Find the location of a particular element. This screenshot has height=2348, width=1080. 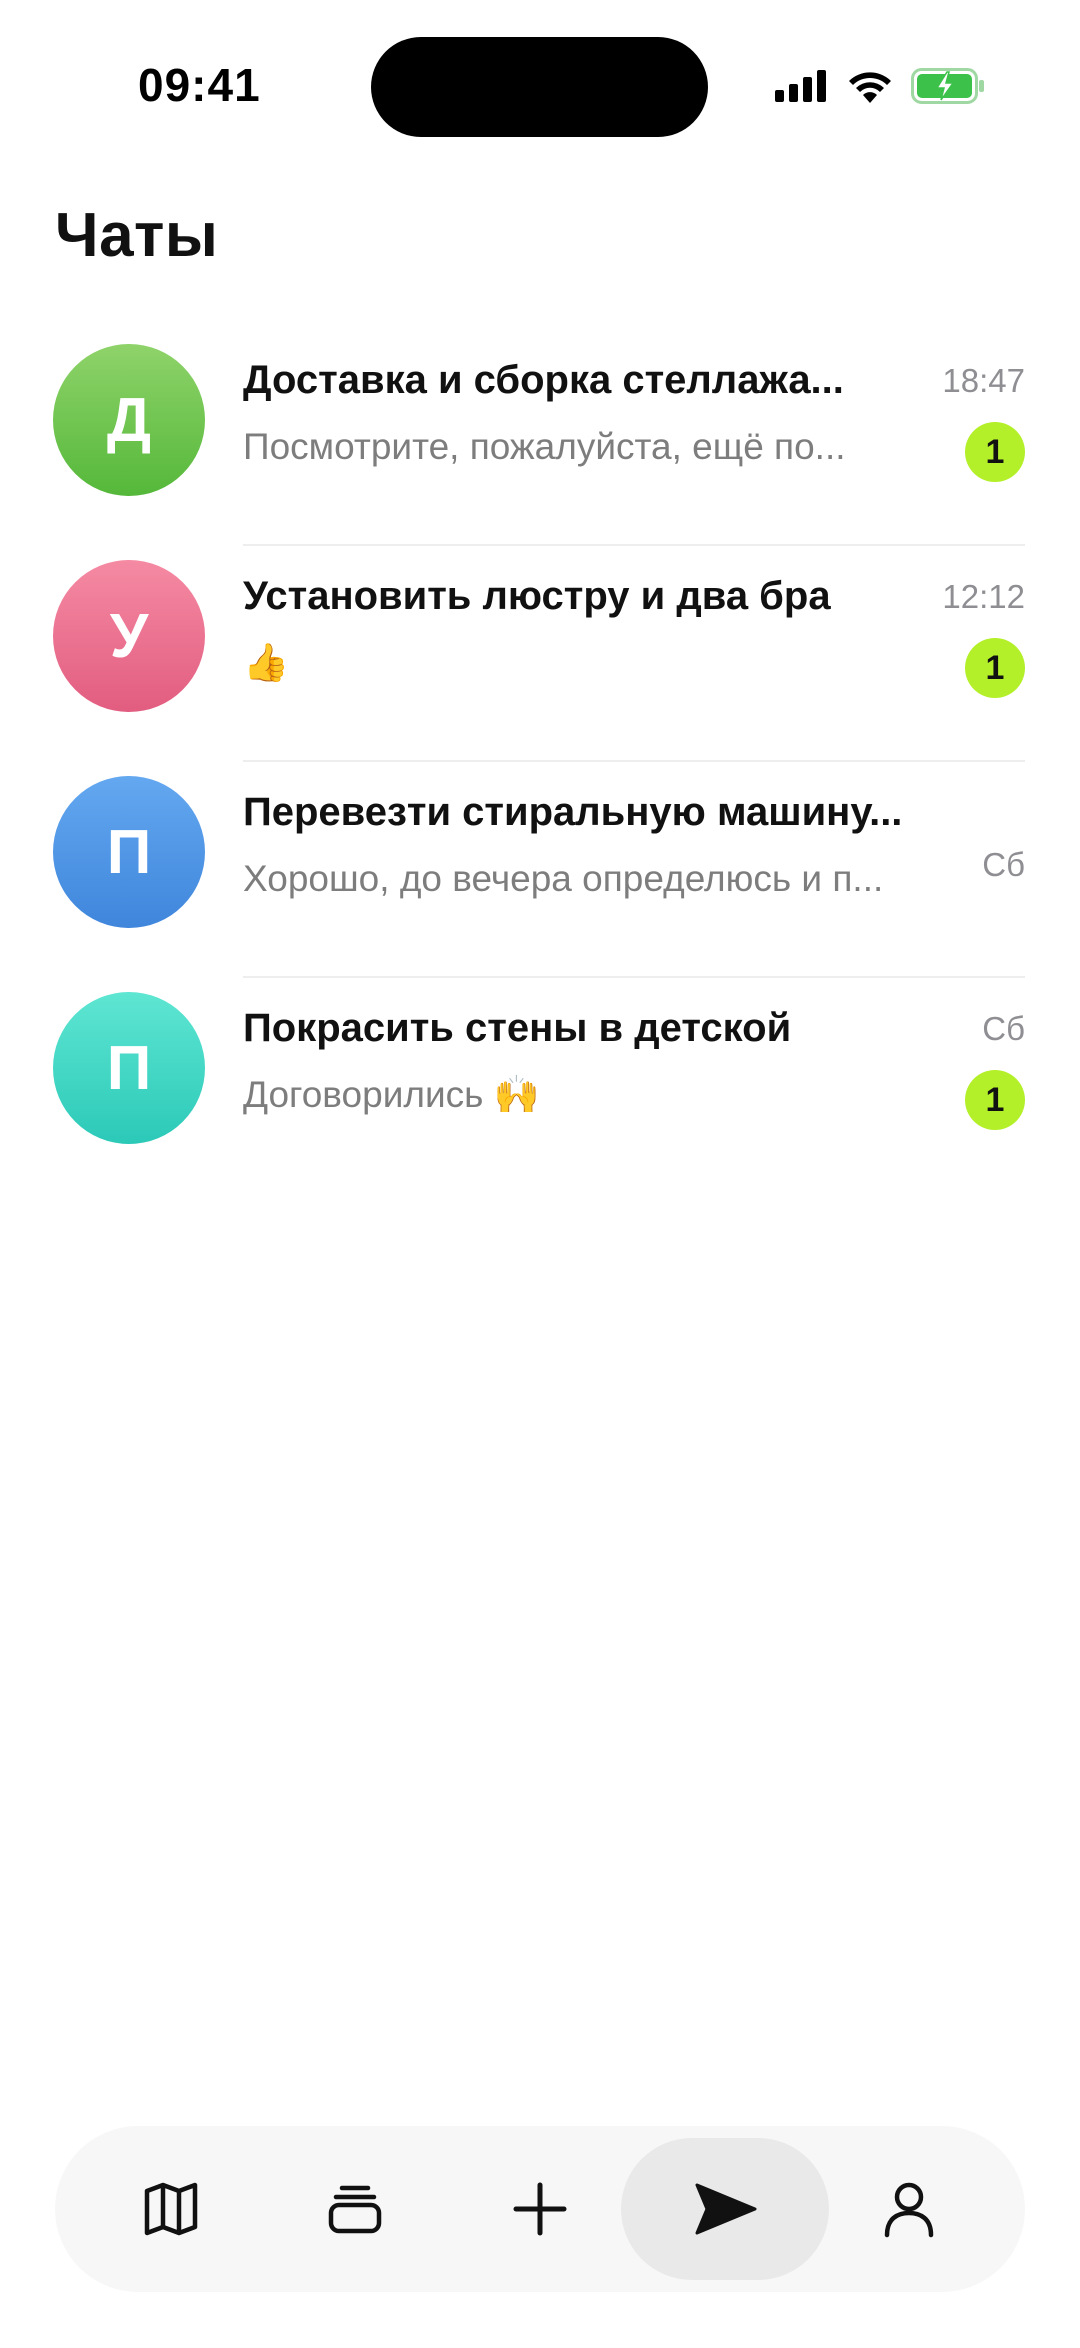

stack-icon is located at coordinates (355, 2209).